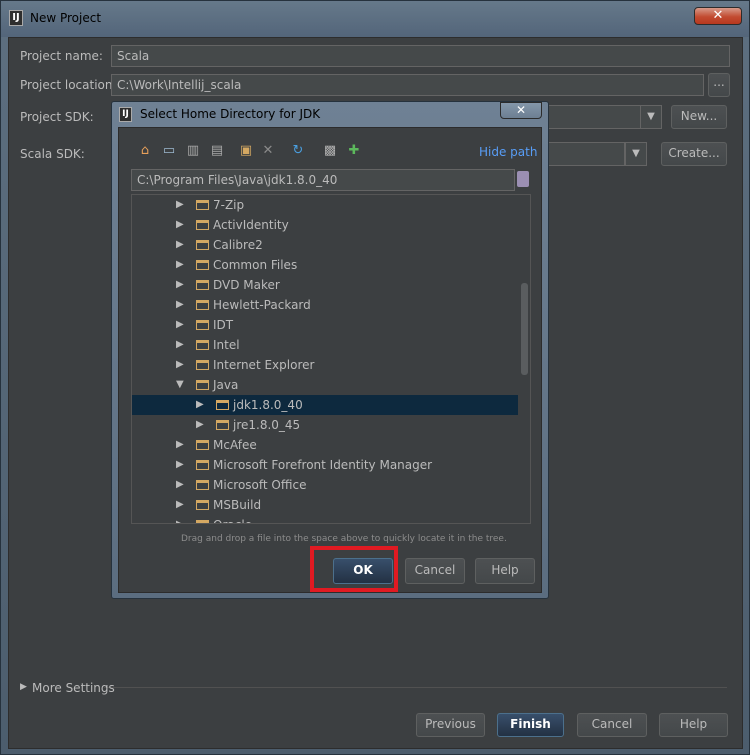  Describe the element at coordinates (651, 117) in the screenshot. I see `project-sdk-dropdown-icon: ▼` at that location.